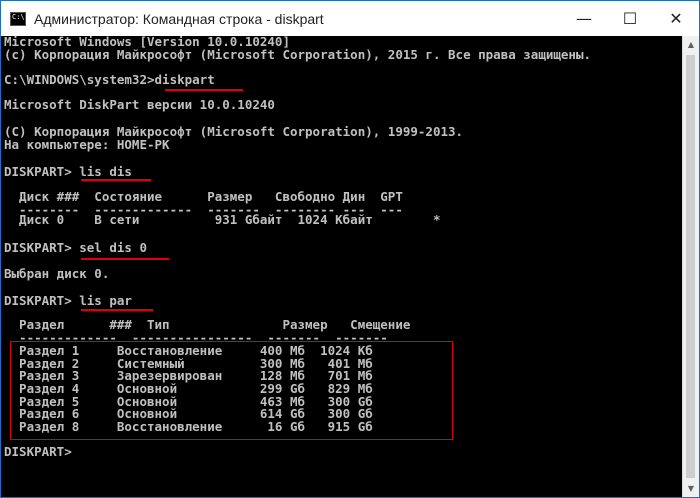 Image resolution: width=700 pixels, height=498 pixels. Describe the element at coordinates (57, 273) in the screenshot. I see `console-line: Выбран диск 0.` at that location.